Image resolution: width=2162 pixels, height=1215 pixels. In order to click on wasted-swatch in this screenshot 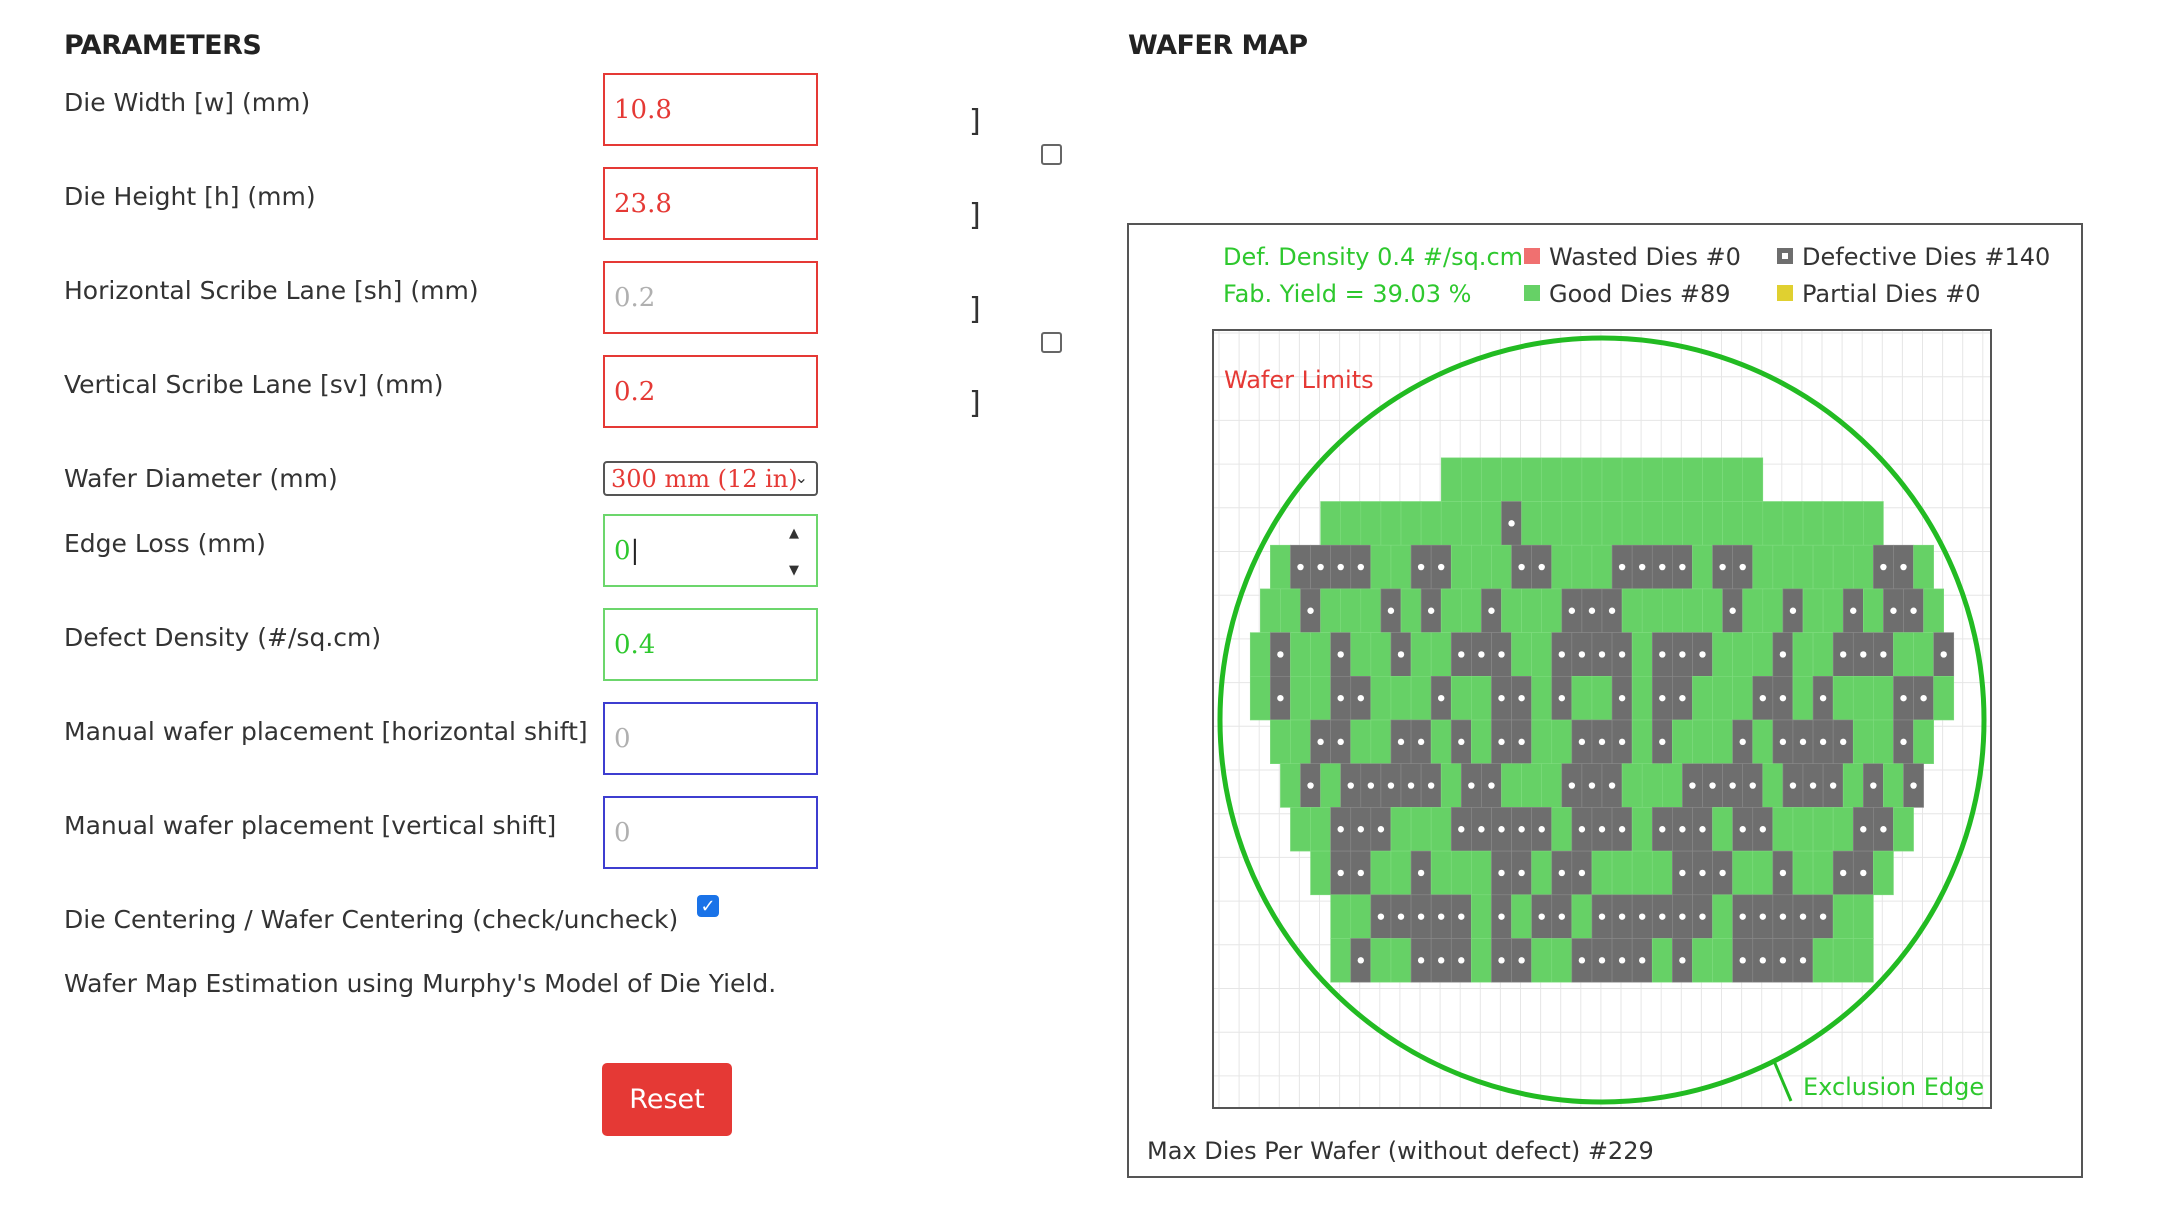, I will do `click(1532, 256)`.